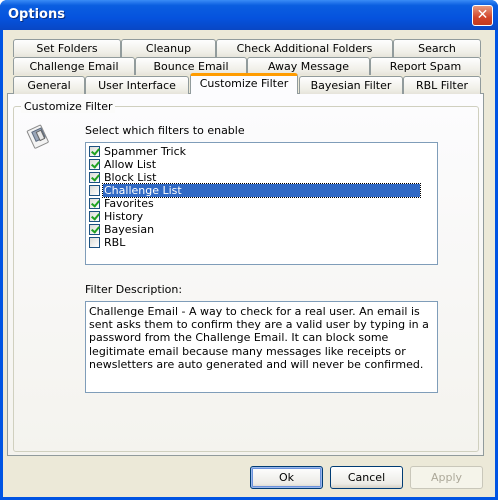 Image resolution: width=498 pixels, height=500 pixels. I want to click on checkbox-allow-list, so click(94, 164).